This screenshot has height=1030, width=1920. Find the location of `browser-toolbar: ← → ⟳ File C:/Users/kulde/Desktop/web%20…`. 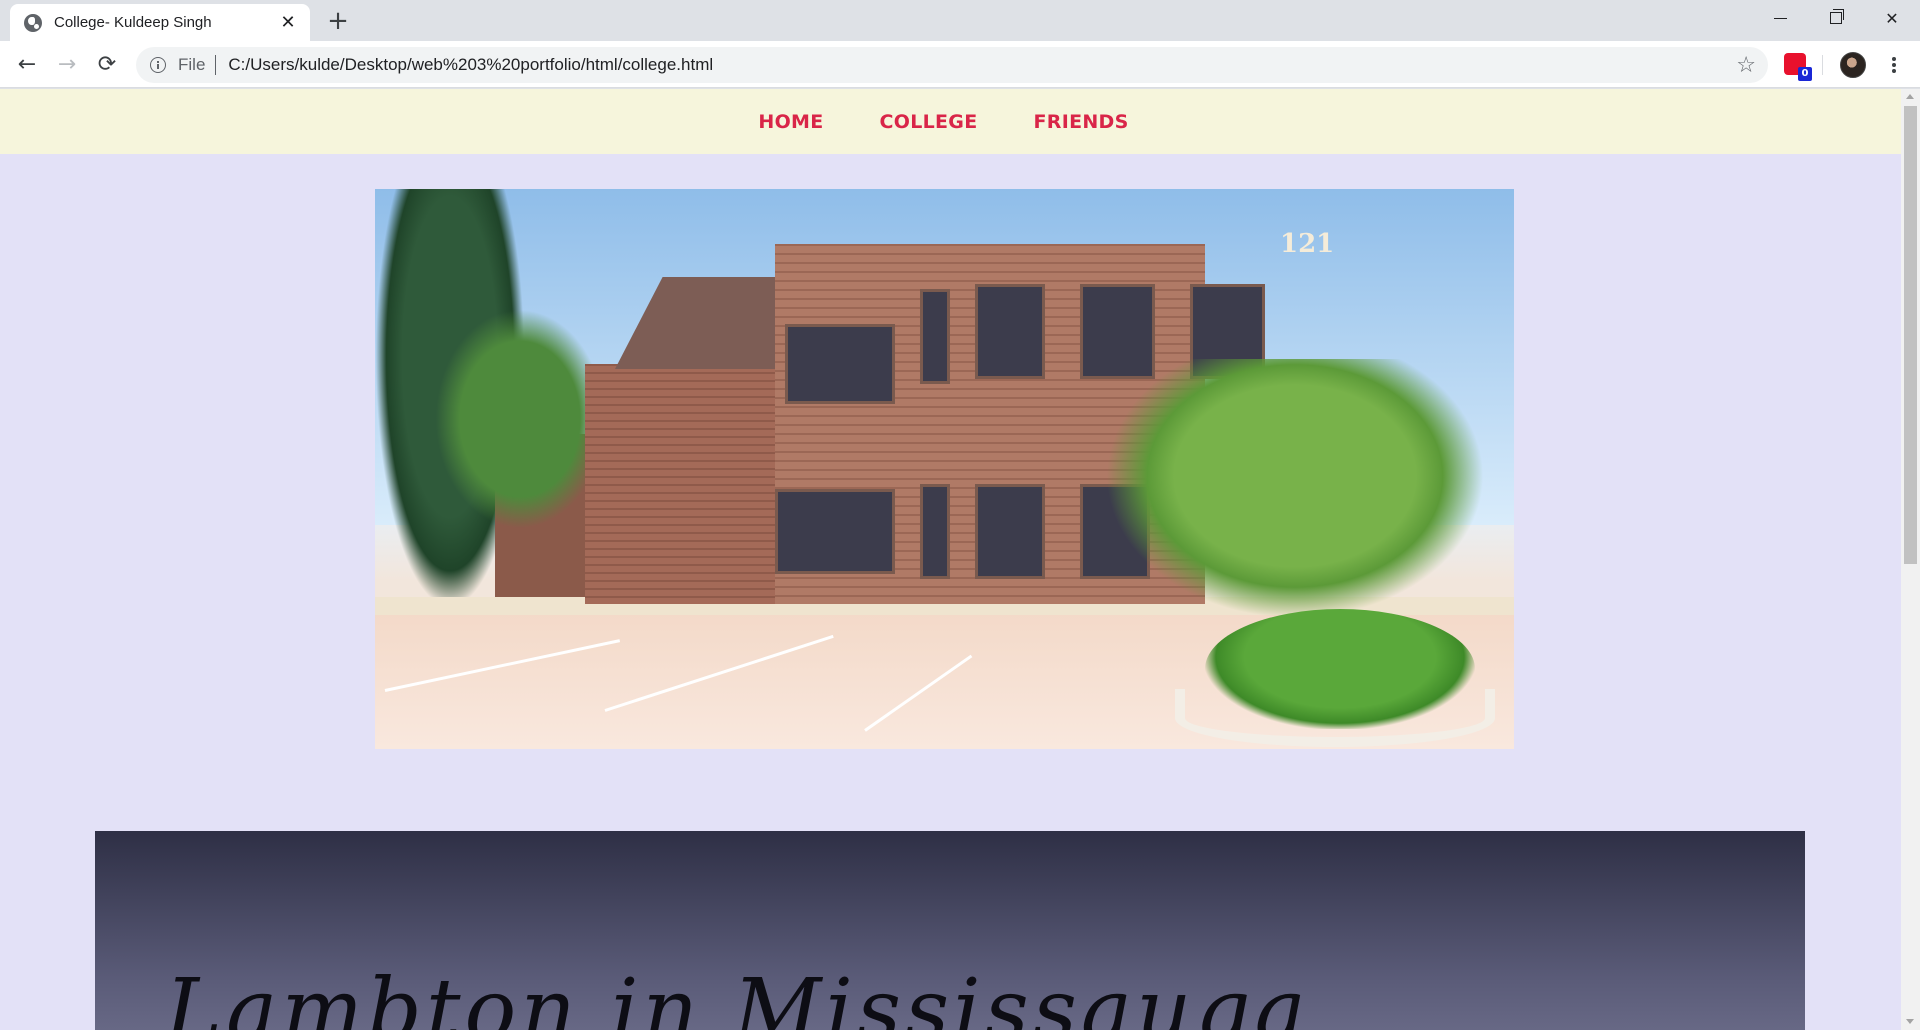

browser-toolbar: ← → ⟳ File C:/Users/kulde/Desktop/web%20… is located at coordinates (960, 64).